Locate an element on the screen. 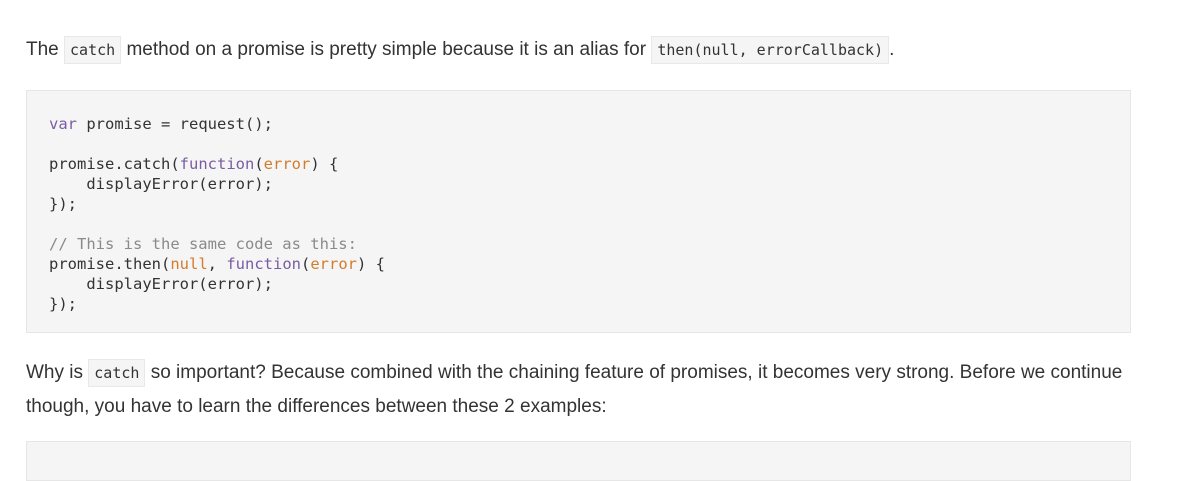  code-line-4: displayError(error); is located at coordinates (161, 184).